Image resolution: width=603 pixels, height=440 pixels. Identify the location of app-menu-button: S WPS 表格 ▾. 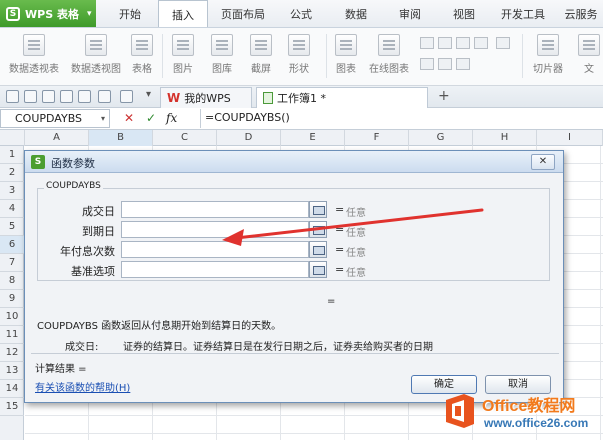
(48, 13).